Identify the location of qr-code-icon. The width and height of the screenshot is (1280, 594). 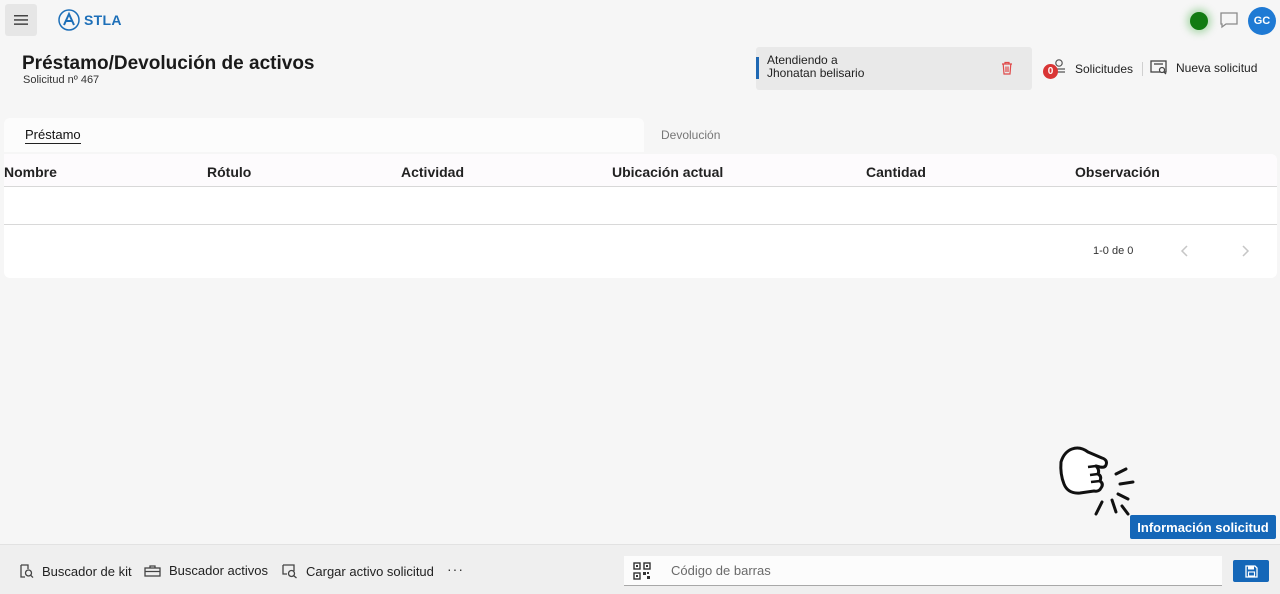
(642, 570).